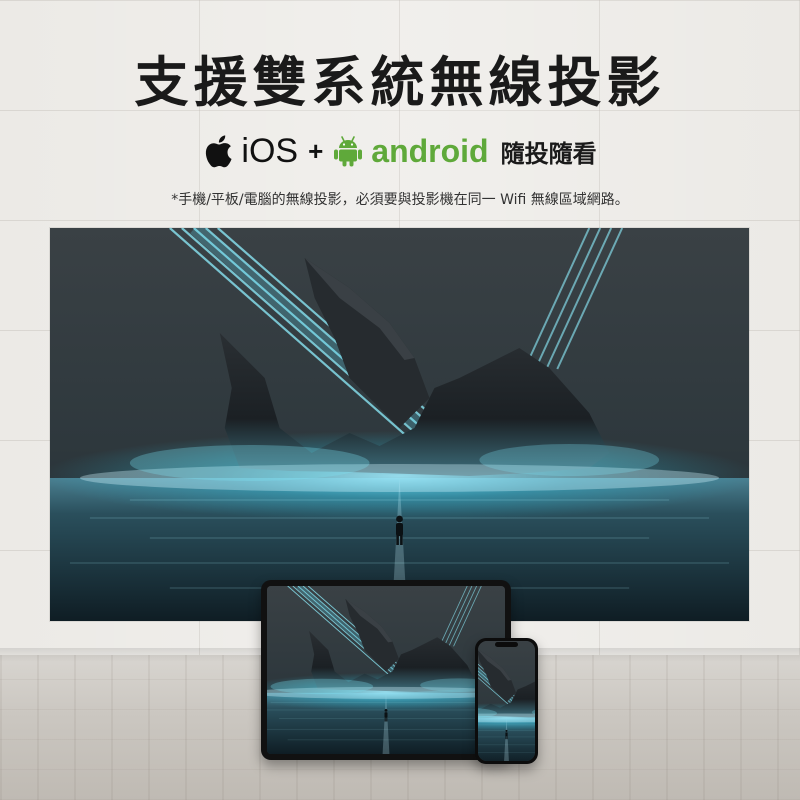  What do you see at coordinates (430, 150) in the screenshot?
I see `android-label: android` at bounding box center [430, 150].